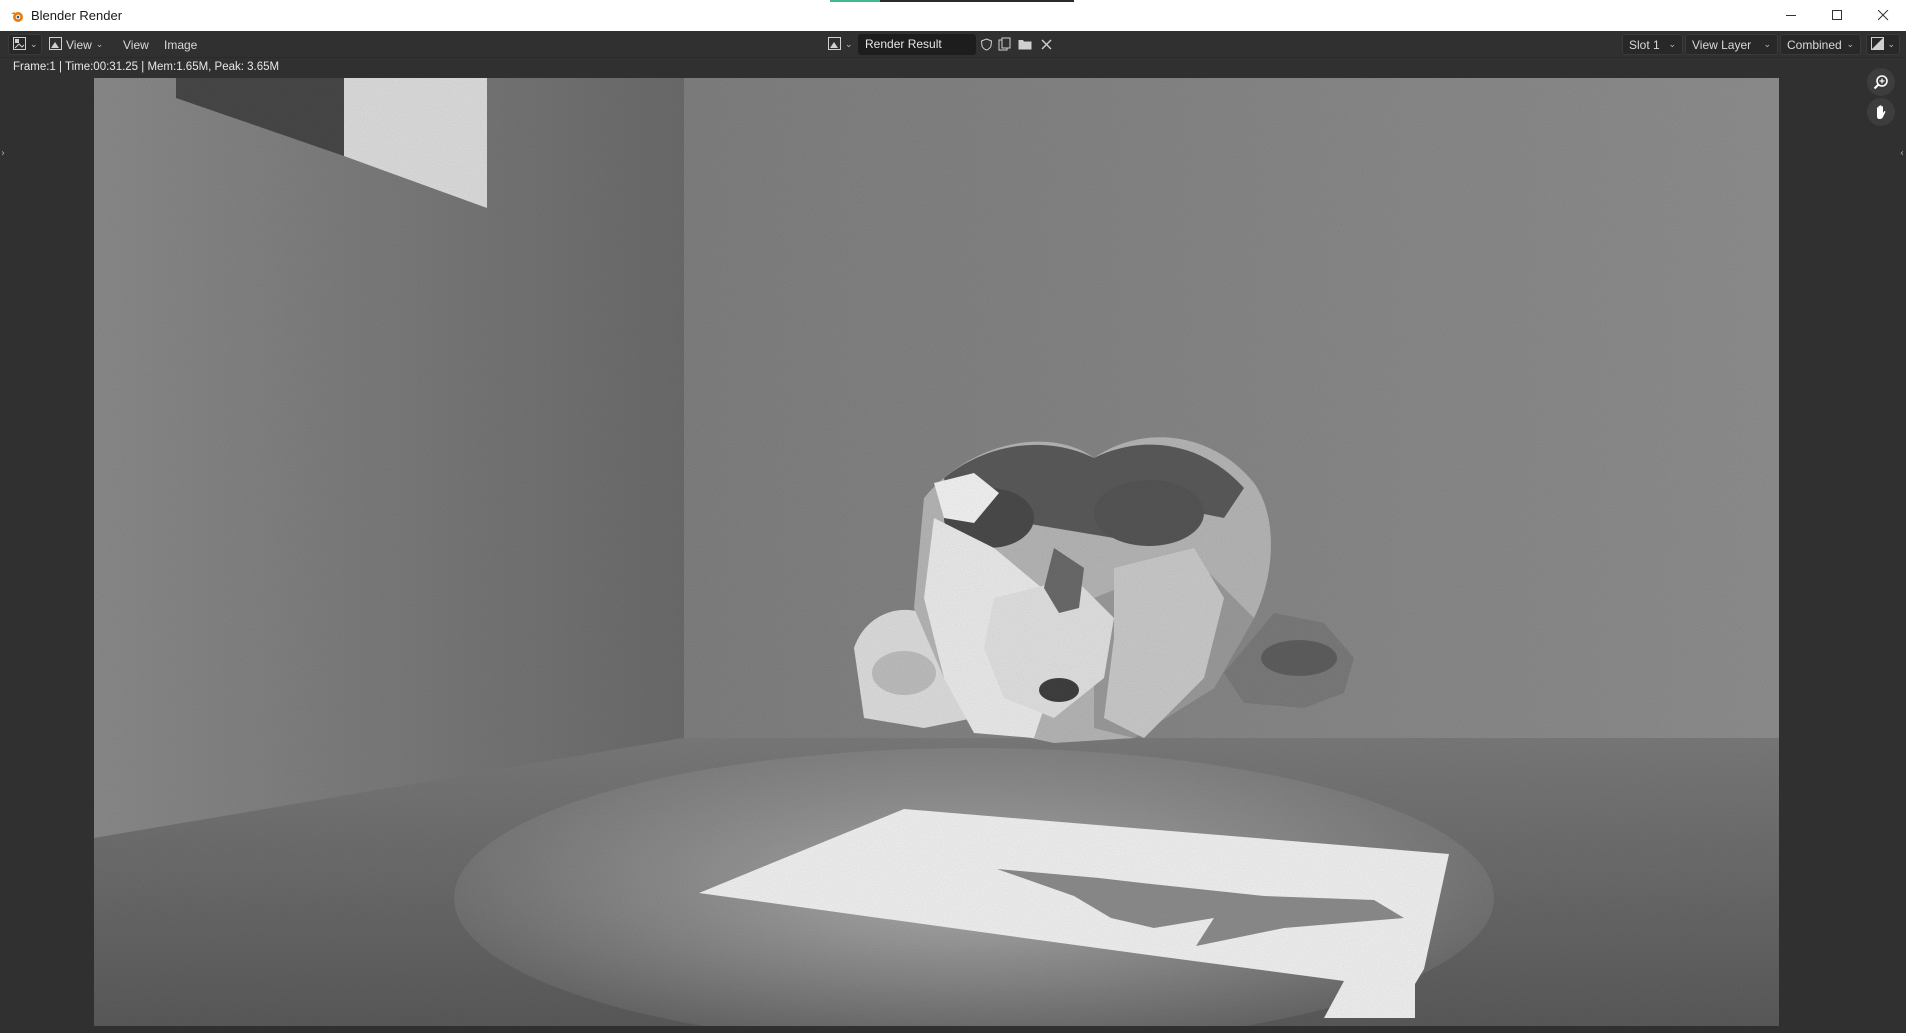 The height and width of the screenshot is (1033, 1906). What do you see at coordinates (19, 44) in the screenshot?
I see `image-editor-icon` at bounding box center [19, 44].